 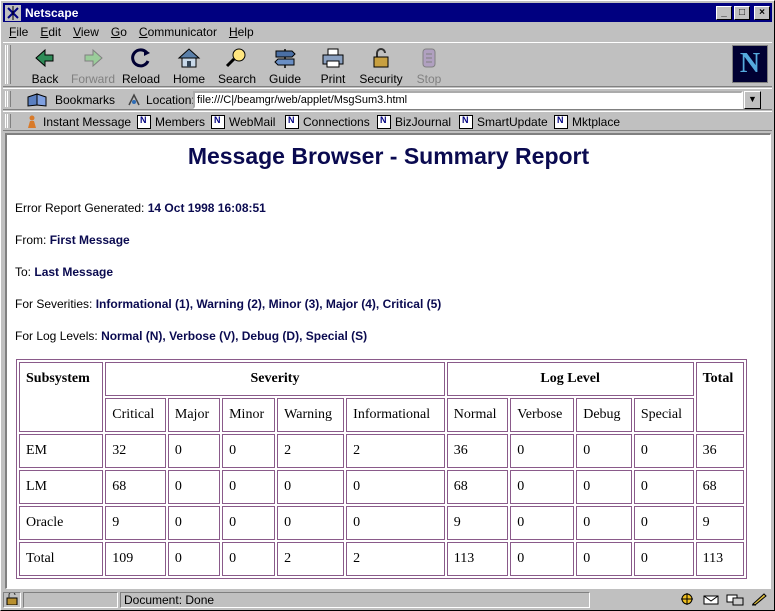 What do you see at coordinates (387, 600) in the screenshot?
I see `status-bar: Document: Done` at bounding box center [387, 600].